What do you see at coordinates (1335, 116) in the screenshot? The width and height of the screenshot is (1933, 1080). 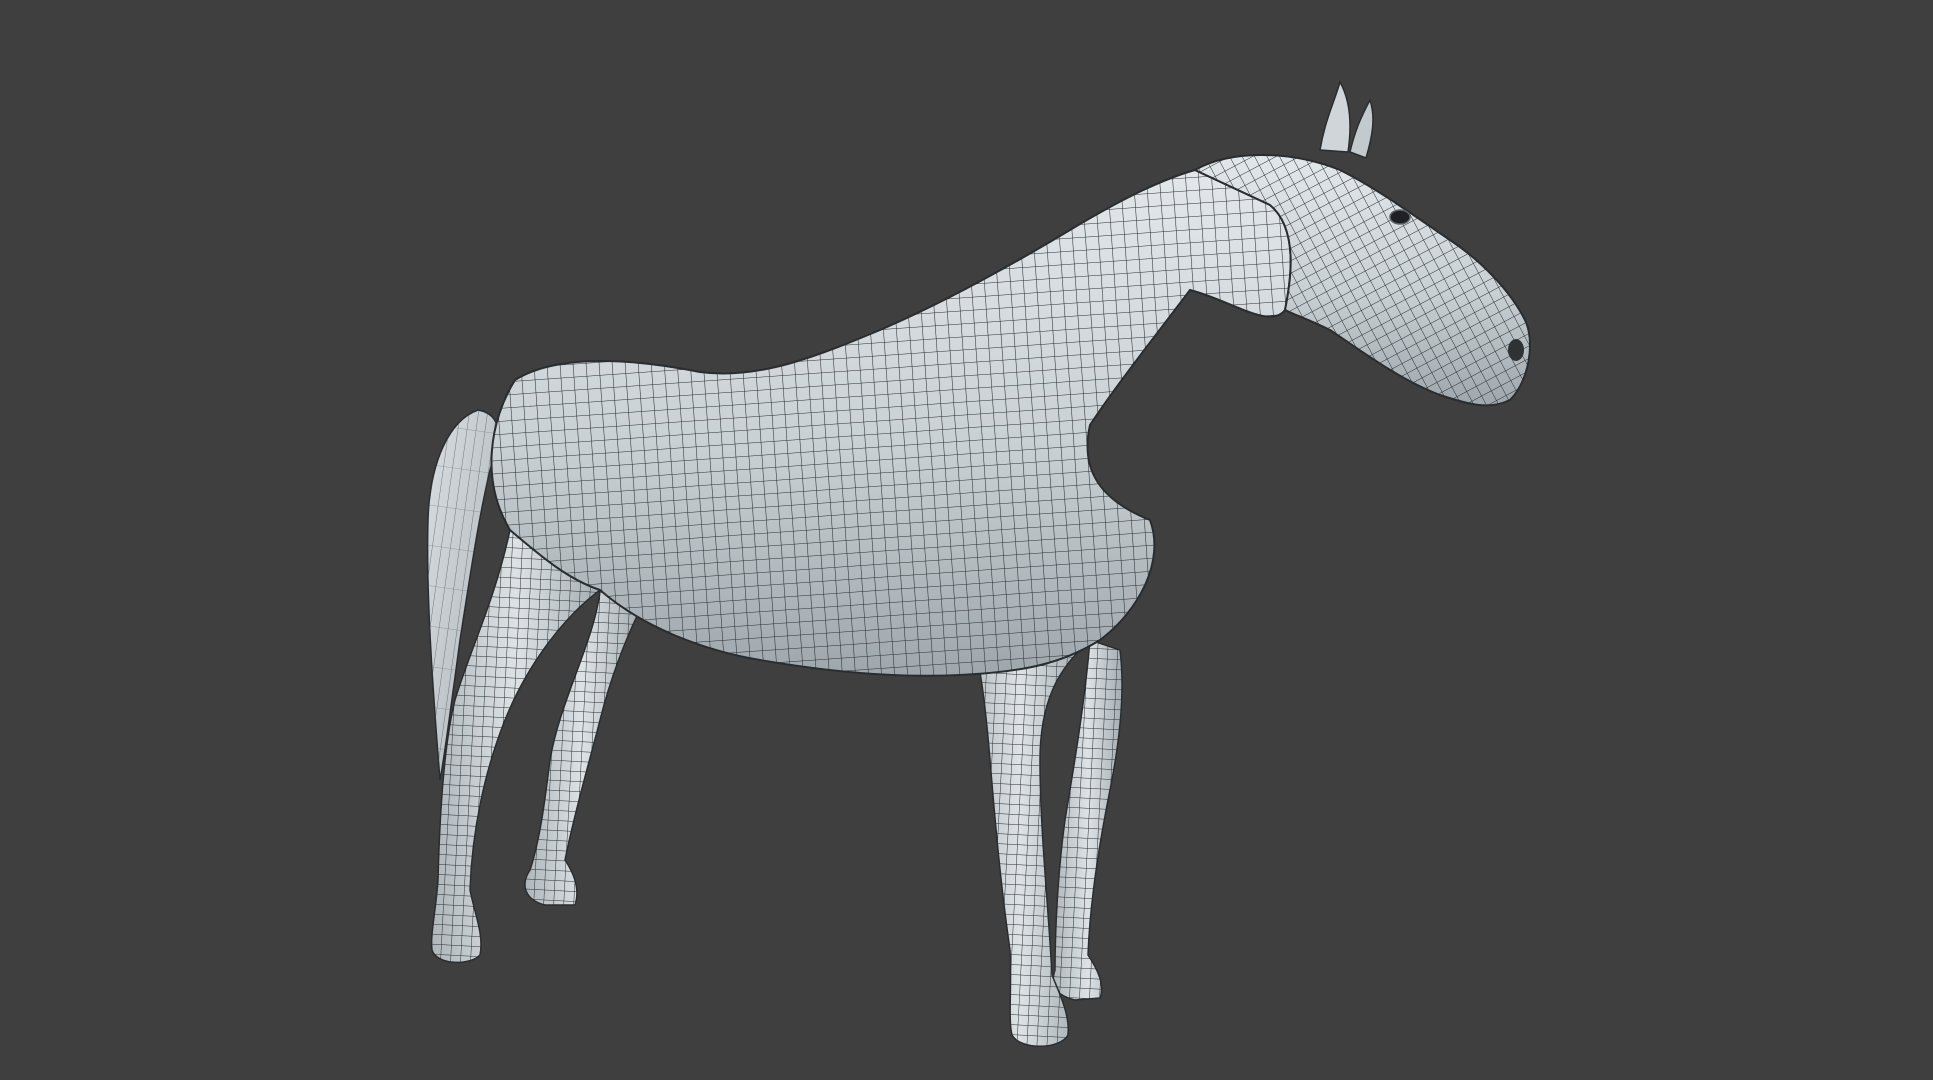 I see `ear-left` at bounding box center [1335, 116].